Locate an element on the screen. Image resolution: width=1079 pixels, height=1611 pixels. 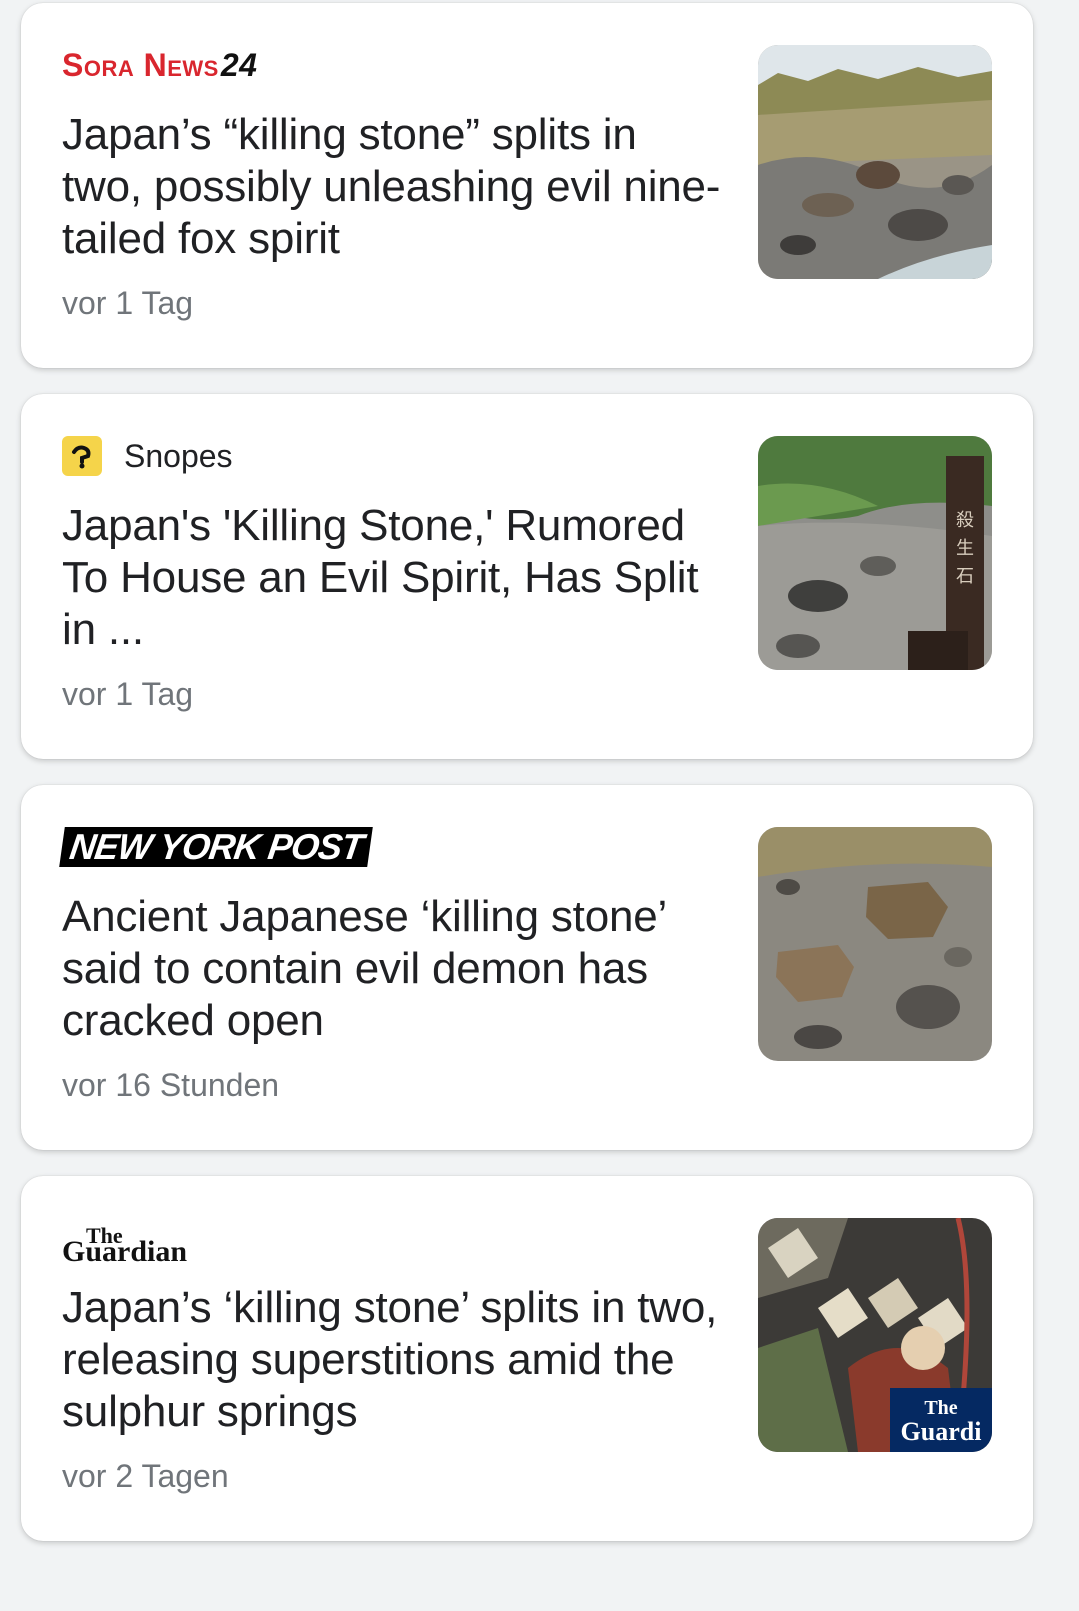
article-timestamp: vor 16 Stunden is located at coordinates (171, 1085).